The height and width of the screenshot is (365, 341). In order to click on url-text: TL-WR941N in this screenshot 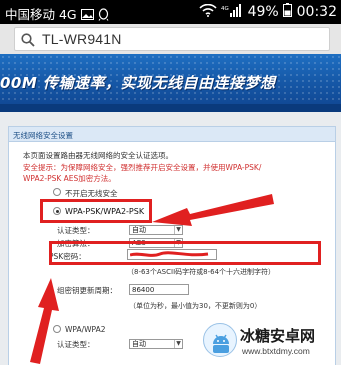, I will do `click(82, 39)`.